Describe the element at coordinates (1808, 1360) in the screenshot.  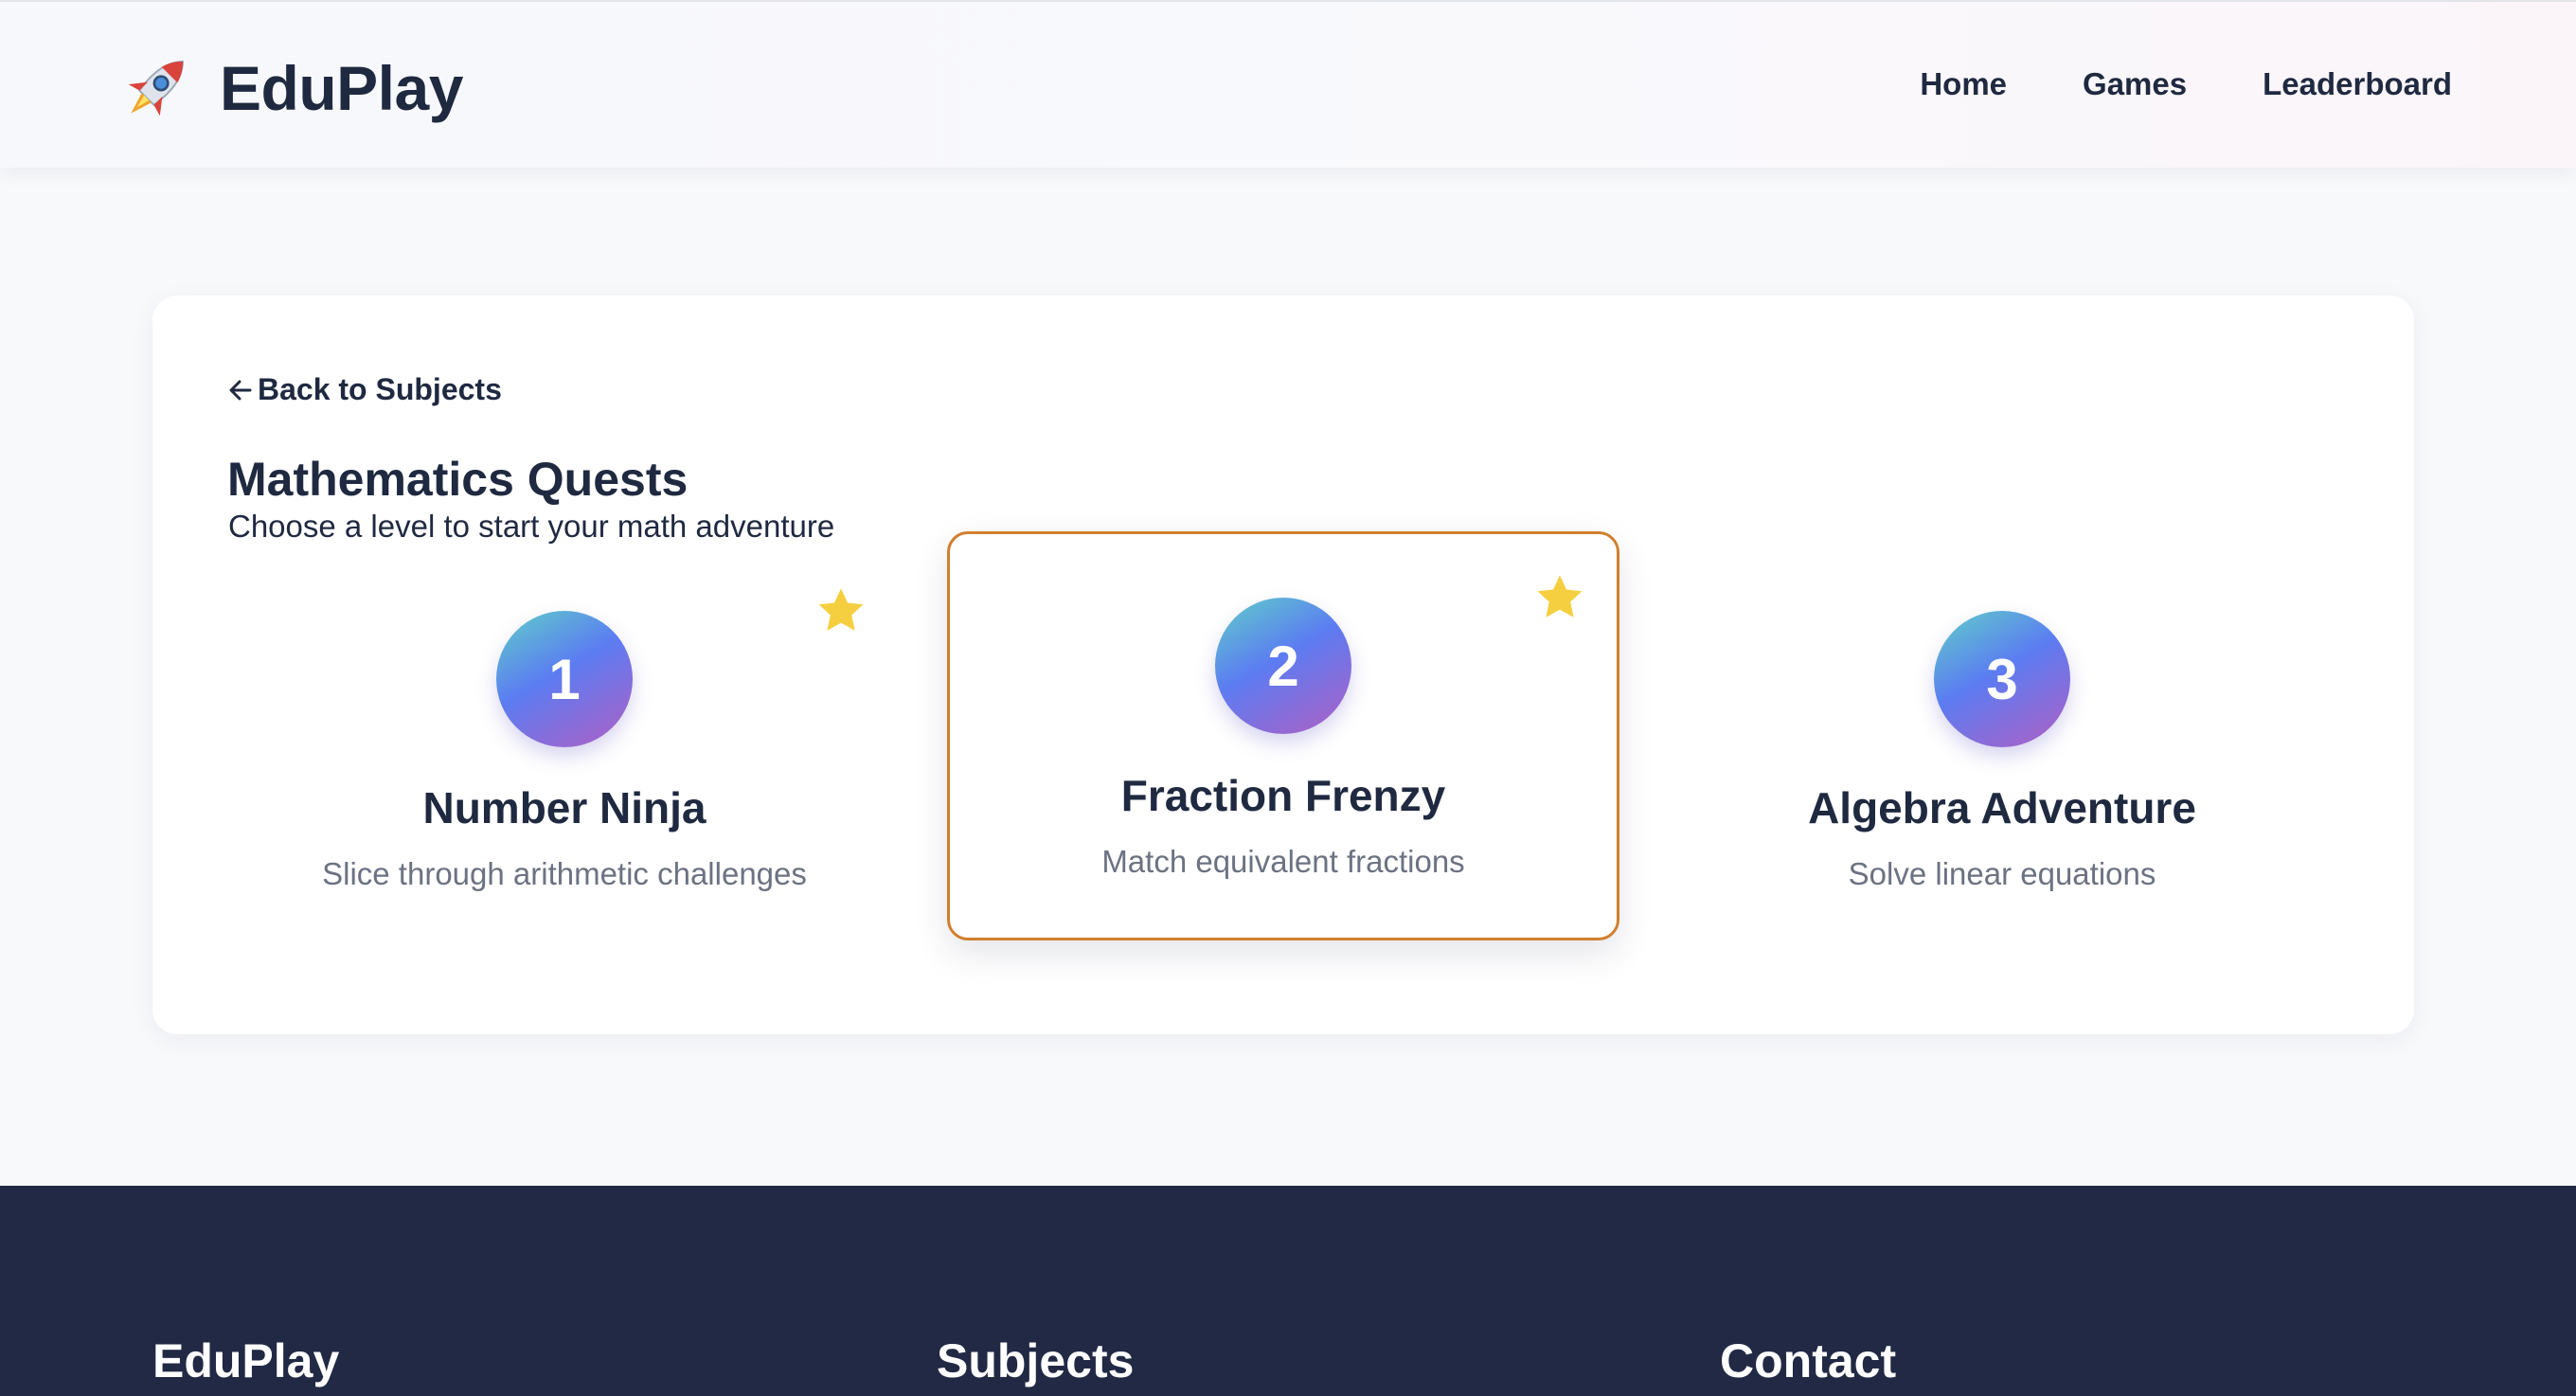
I see `footer-heading-contact: Contact` at that location.